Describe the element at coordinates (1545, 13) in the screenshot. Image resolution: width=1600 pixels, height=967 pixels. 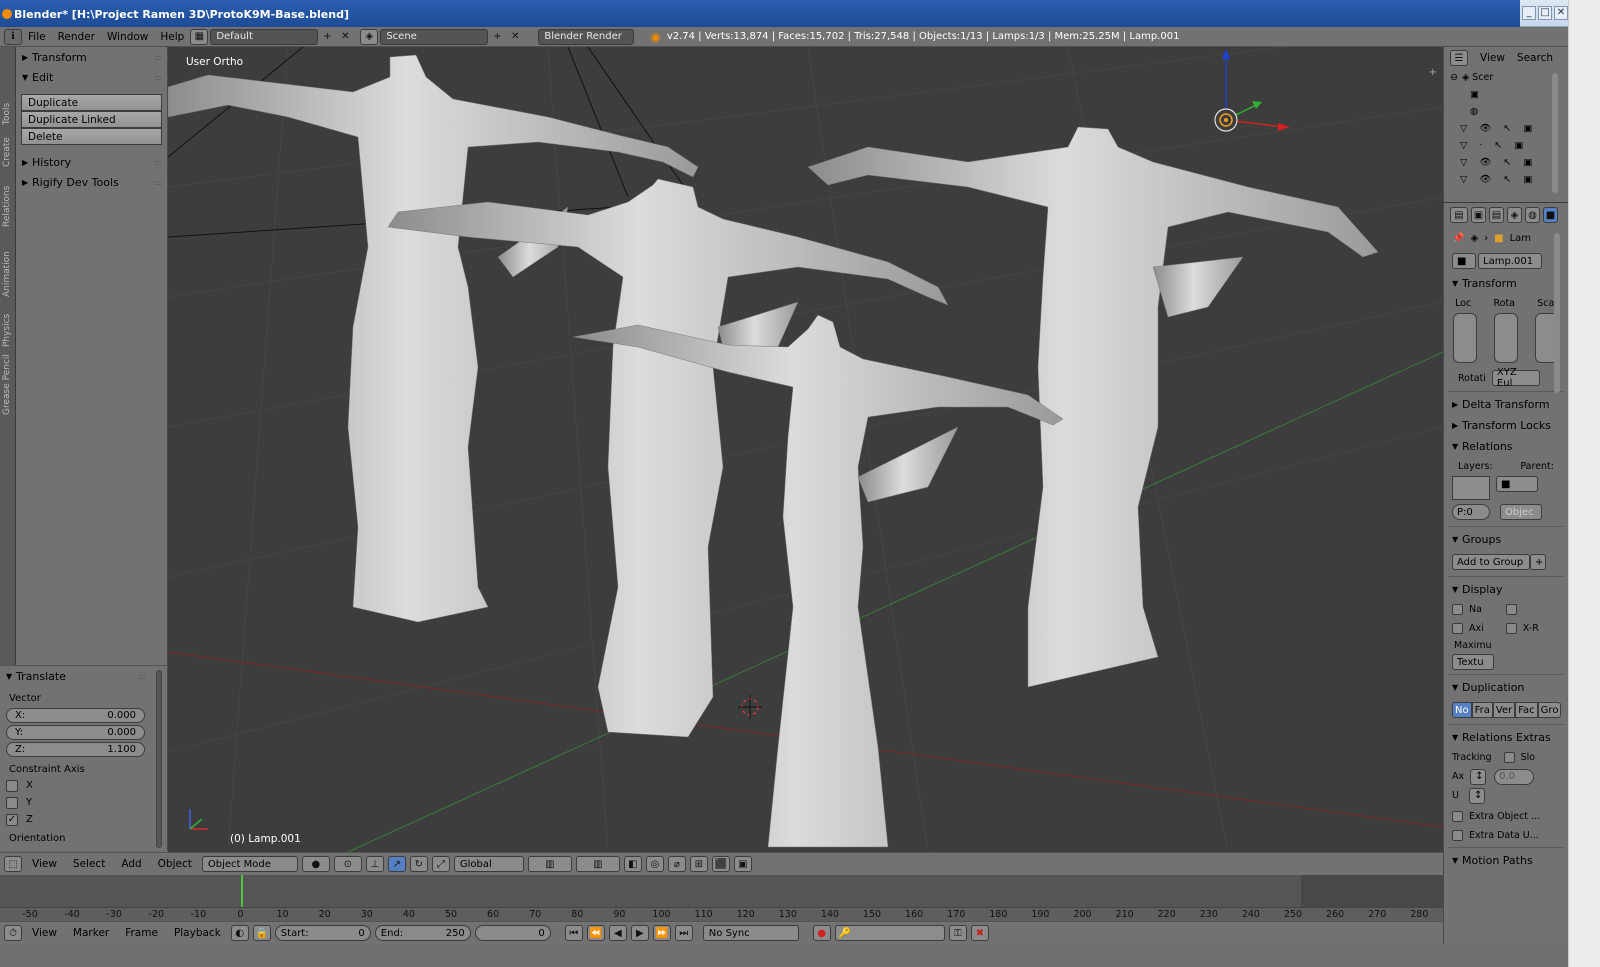
I see `maximize-icon: □` at that location.